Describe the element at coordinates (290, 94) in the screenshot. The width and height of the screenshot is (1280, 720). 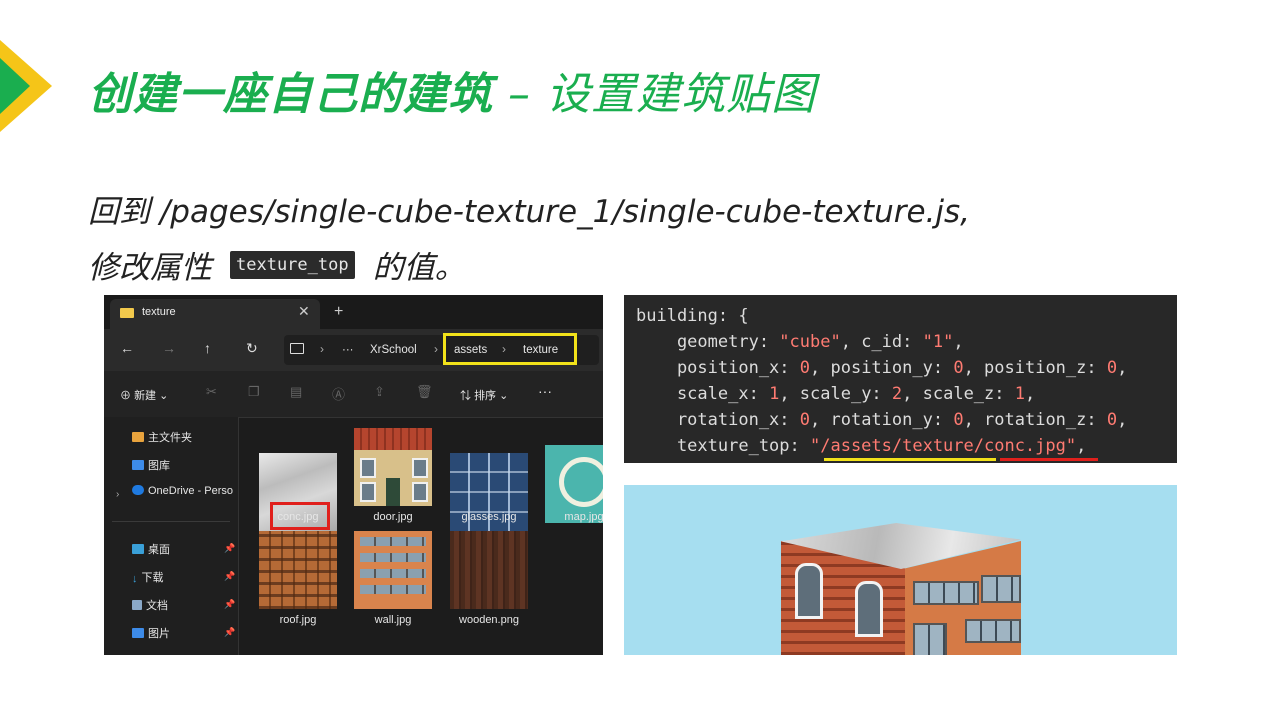
I see `title-main: 创建一座自己的建筑` at that location.